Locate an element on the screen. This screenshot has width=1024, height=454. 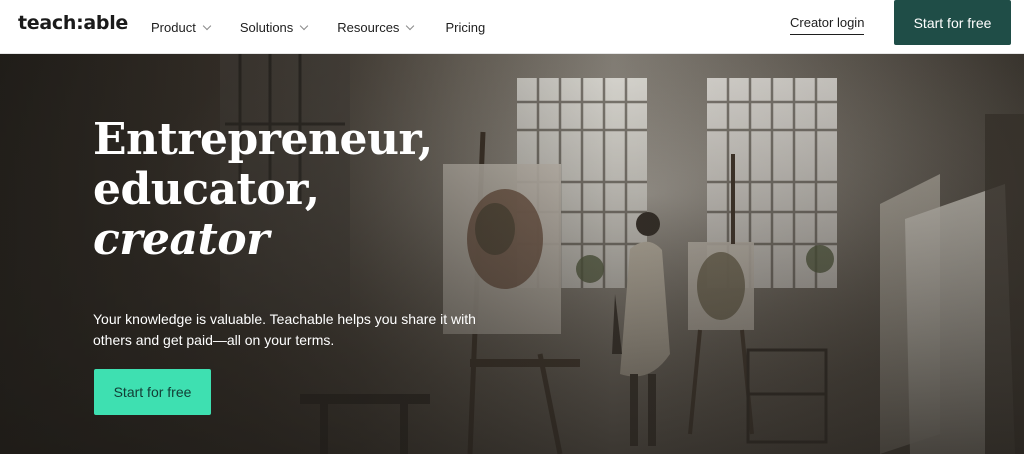
menu-item-label: Product is located at coordinates (173, 27).